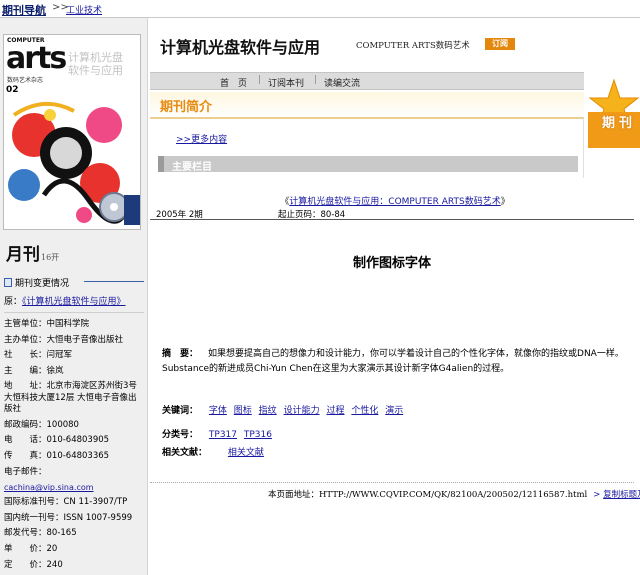  Describe the element at coordinates (8, 282) in the screenshot. I see `document-icon` at that location.